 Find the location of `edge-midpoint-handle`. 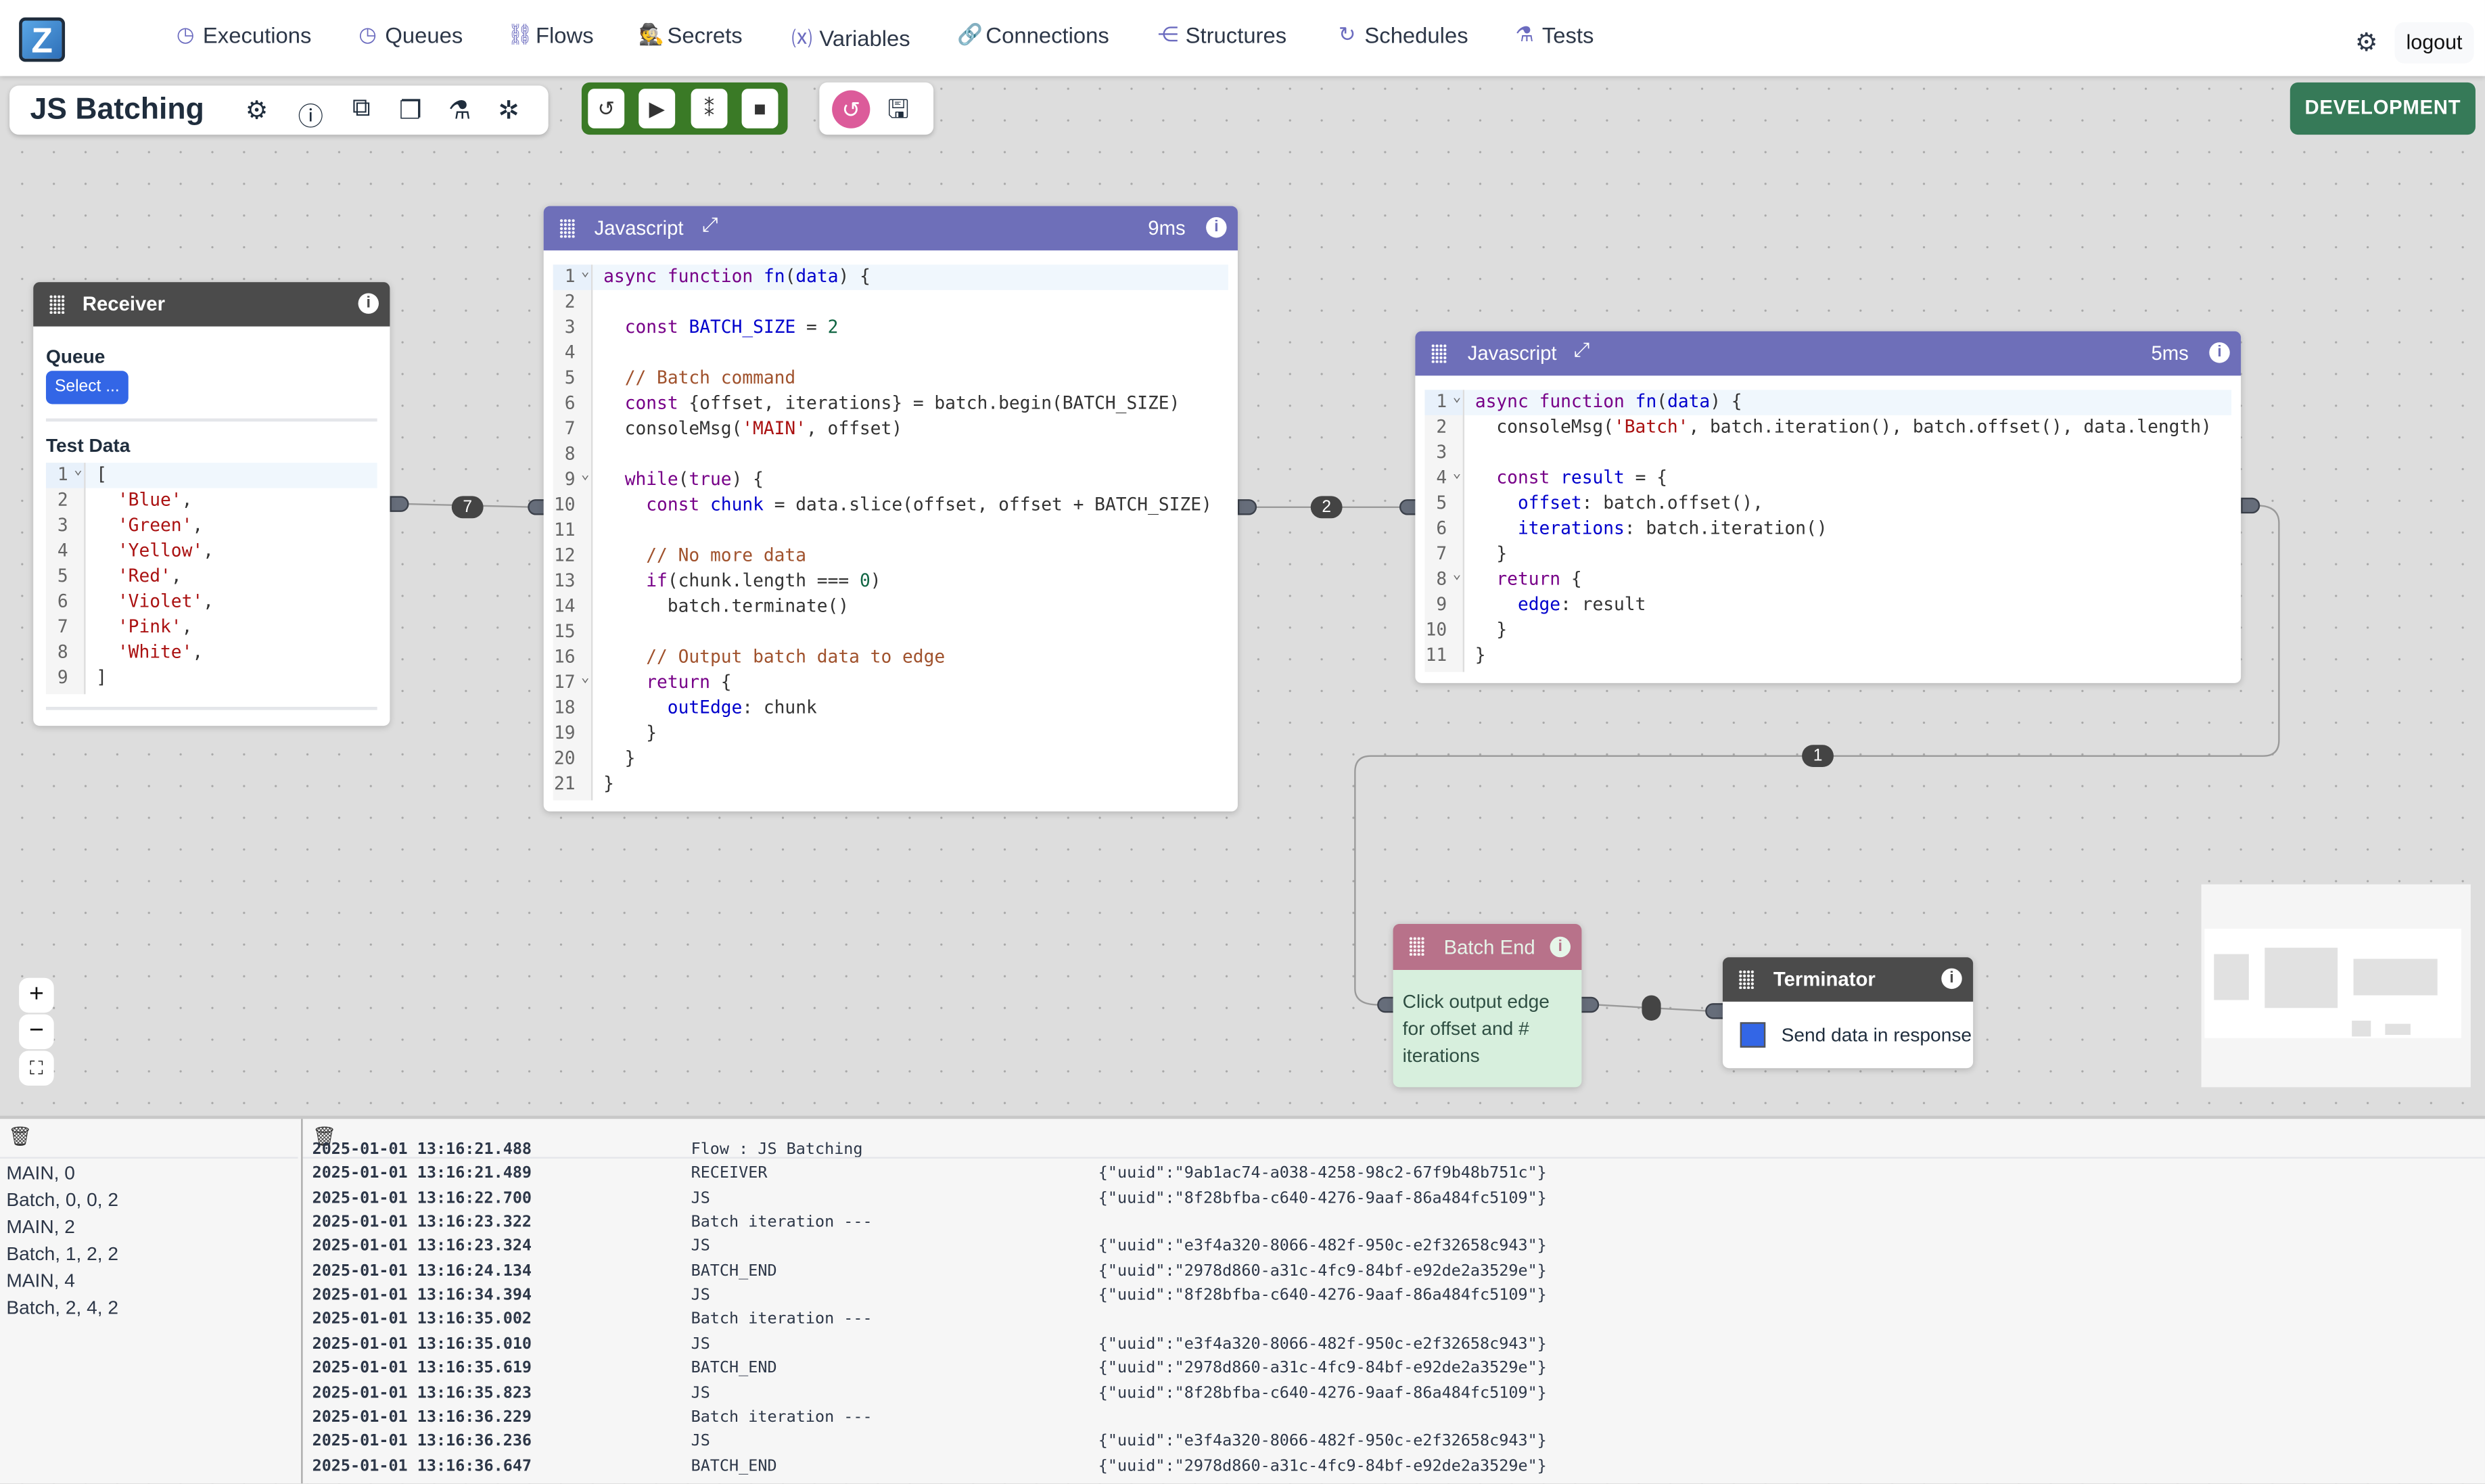

edge-midpoint-handle is located at coordinates (1652, 1008).